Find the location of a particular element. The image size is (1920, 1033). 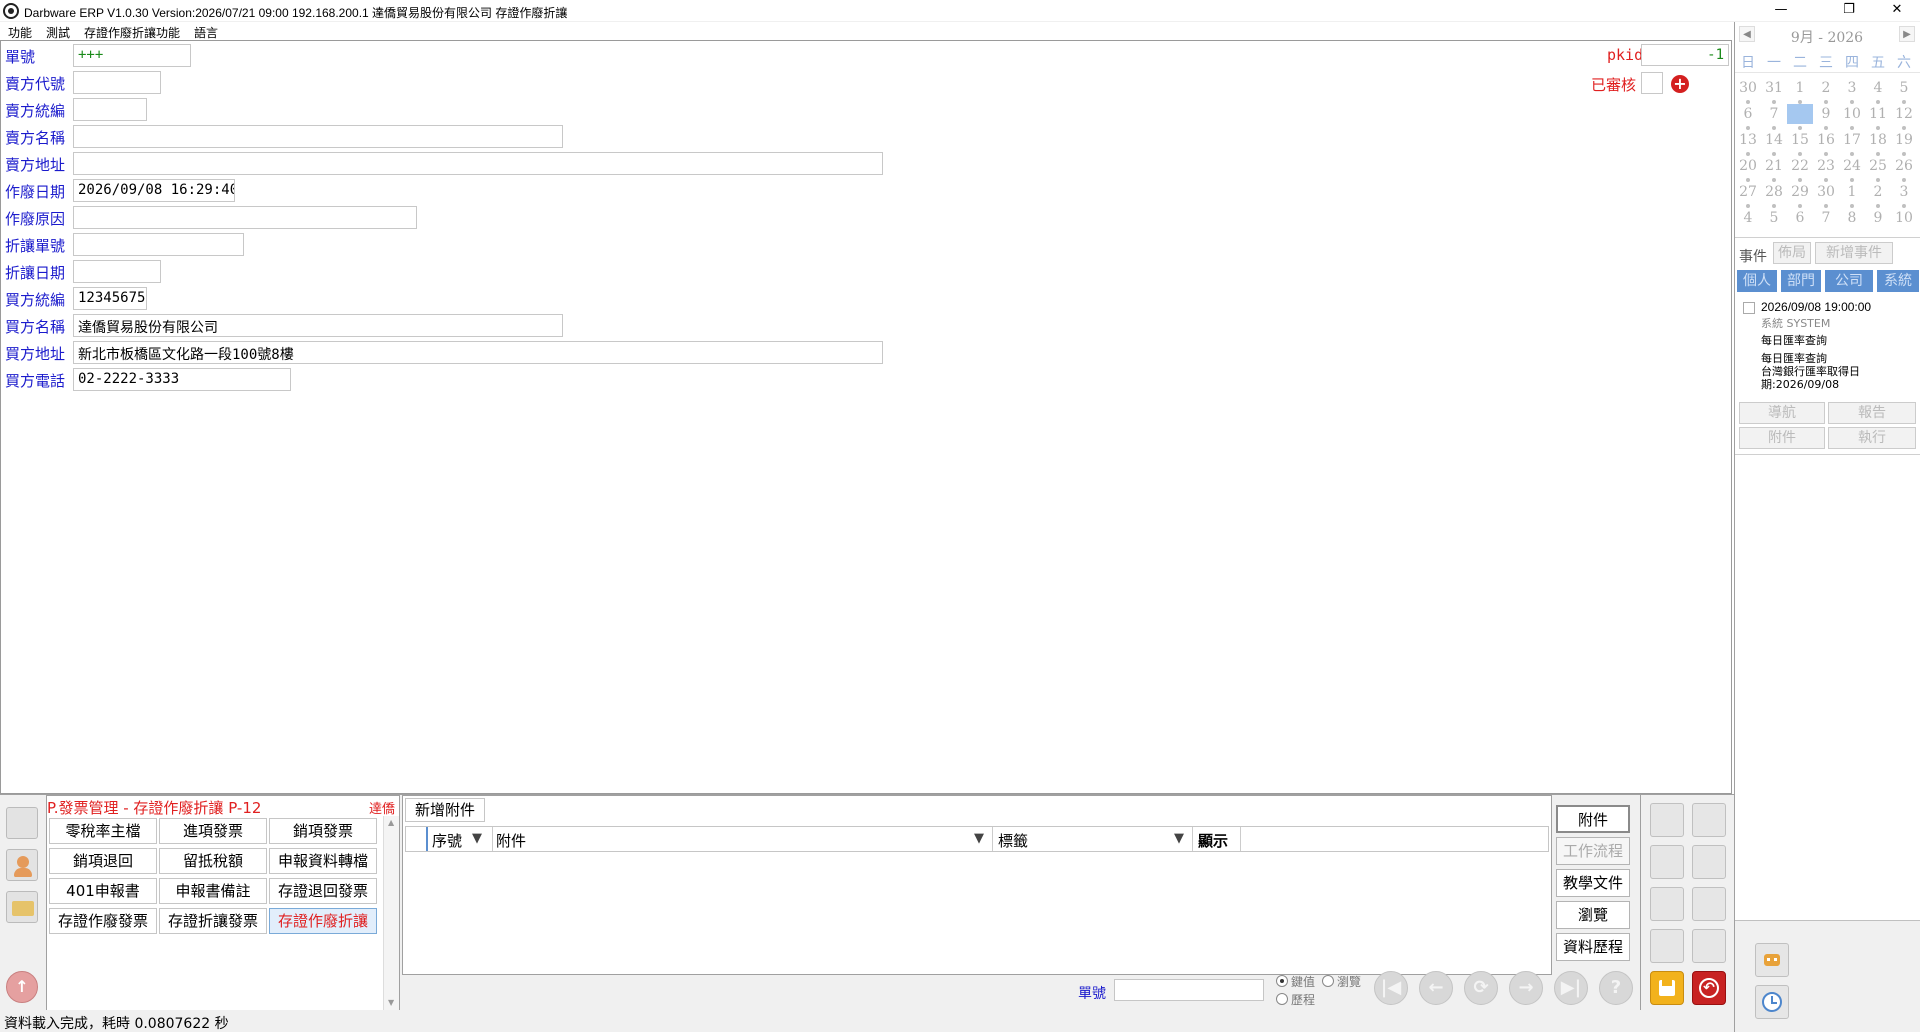

input-invoice-button: 進項發票 is located at coordinates (213, 831).